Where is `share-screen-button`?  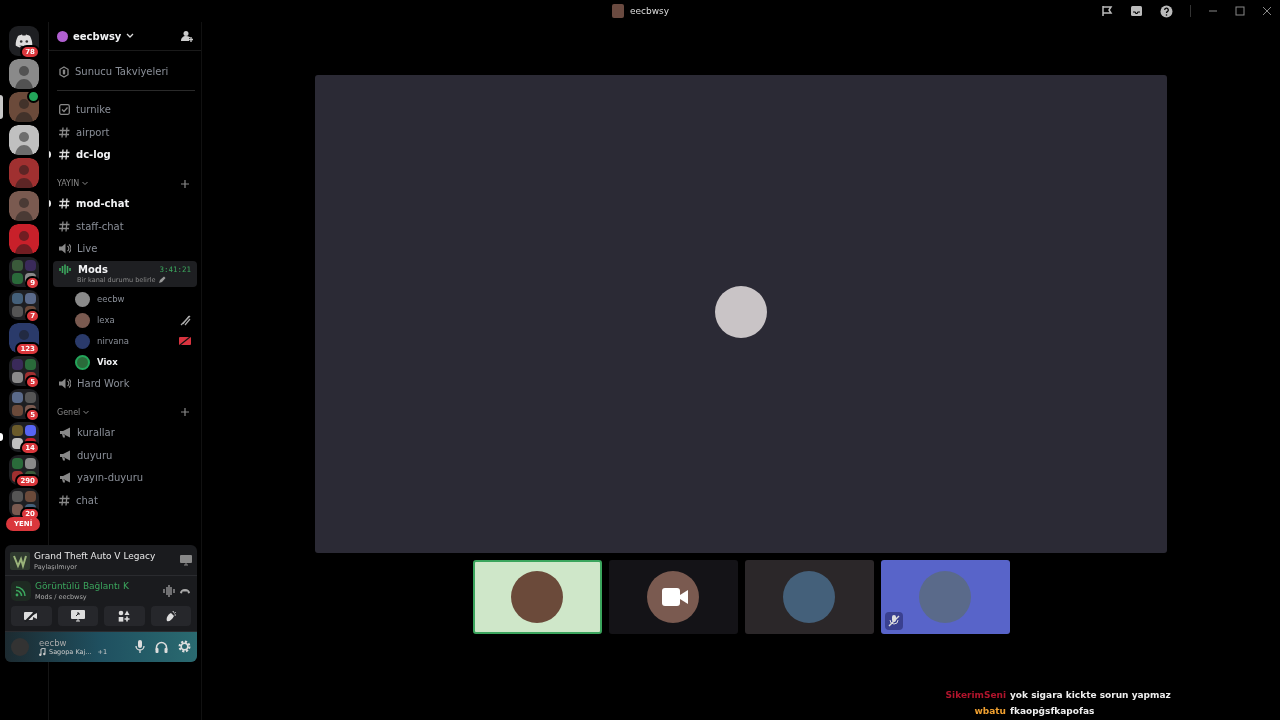 share-screen-button is located at coordinates (77, 615).